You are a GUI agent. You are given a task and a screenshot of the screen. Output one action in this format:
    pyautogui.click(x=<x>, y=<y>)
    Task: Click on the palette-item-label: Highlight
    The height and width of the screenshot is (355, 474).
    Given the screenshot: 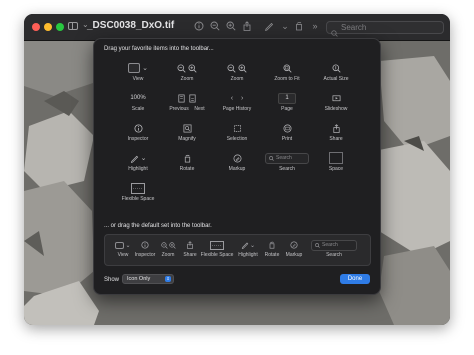 What is the action you would take?
    pyautogui.click(x=138, y=169)
    